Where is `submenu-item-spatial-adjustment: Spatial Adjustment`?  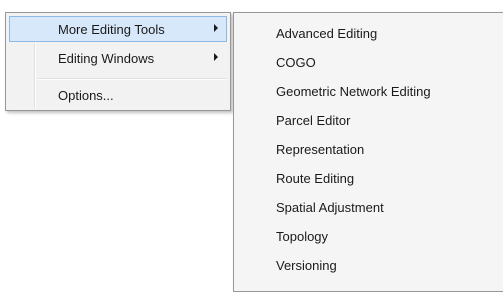 submenu-item-spatial-adjustment: Spatial Adjustment is located at coordinates (330, 207).